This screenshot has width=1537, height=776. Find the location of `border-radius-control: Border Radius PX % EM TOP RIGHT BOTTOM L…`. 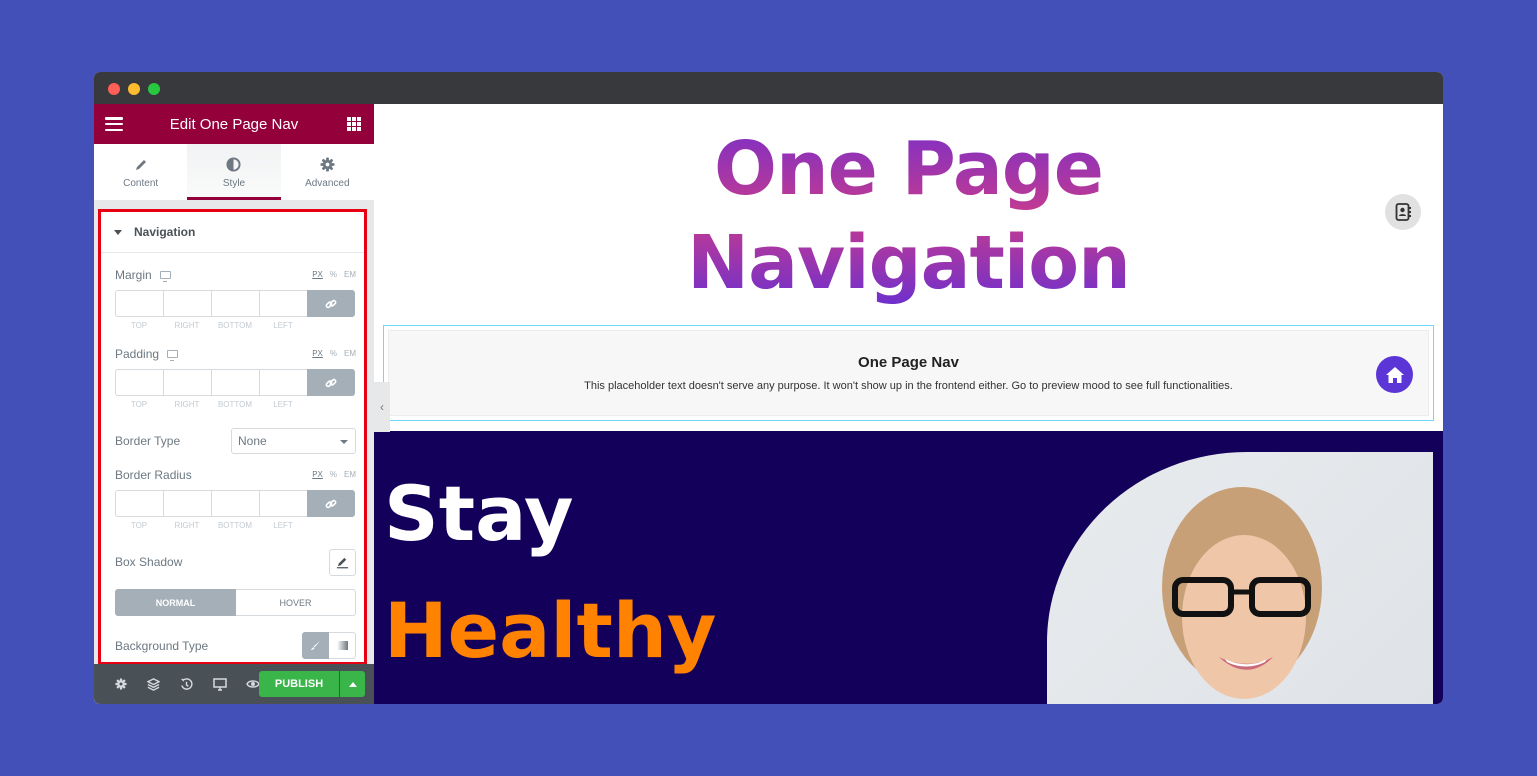

border-radius-control: Border Radius PX % EM TOP RIGHT BOTTOM L… is located at coordinates (235, 499).